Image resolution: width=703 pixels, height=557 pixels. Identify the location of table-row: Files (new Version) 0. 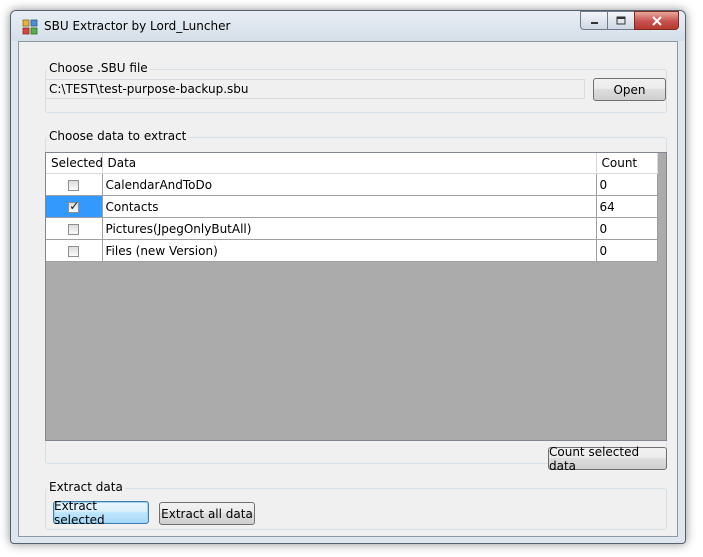
(352, 250).